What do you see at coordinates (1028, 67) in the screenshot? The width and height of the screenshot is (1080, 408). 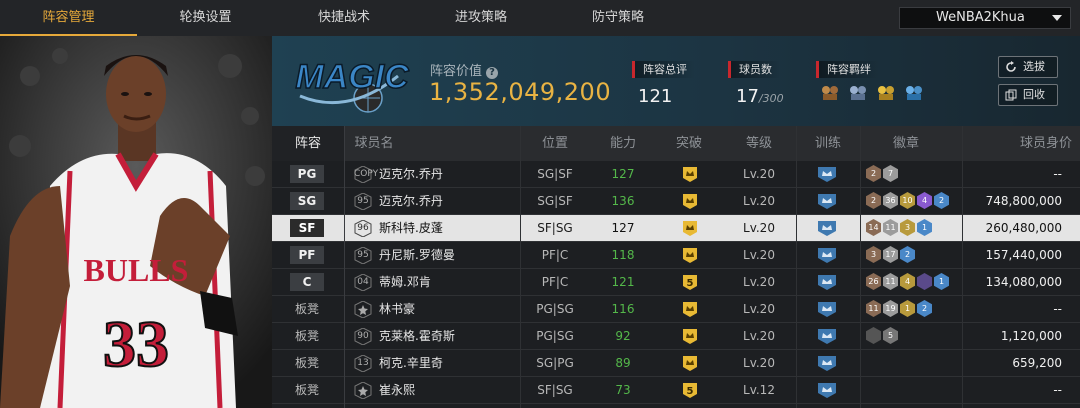 I see `pick-button: 选拔` at bounding box center [1028, 67].